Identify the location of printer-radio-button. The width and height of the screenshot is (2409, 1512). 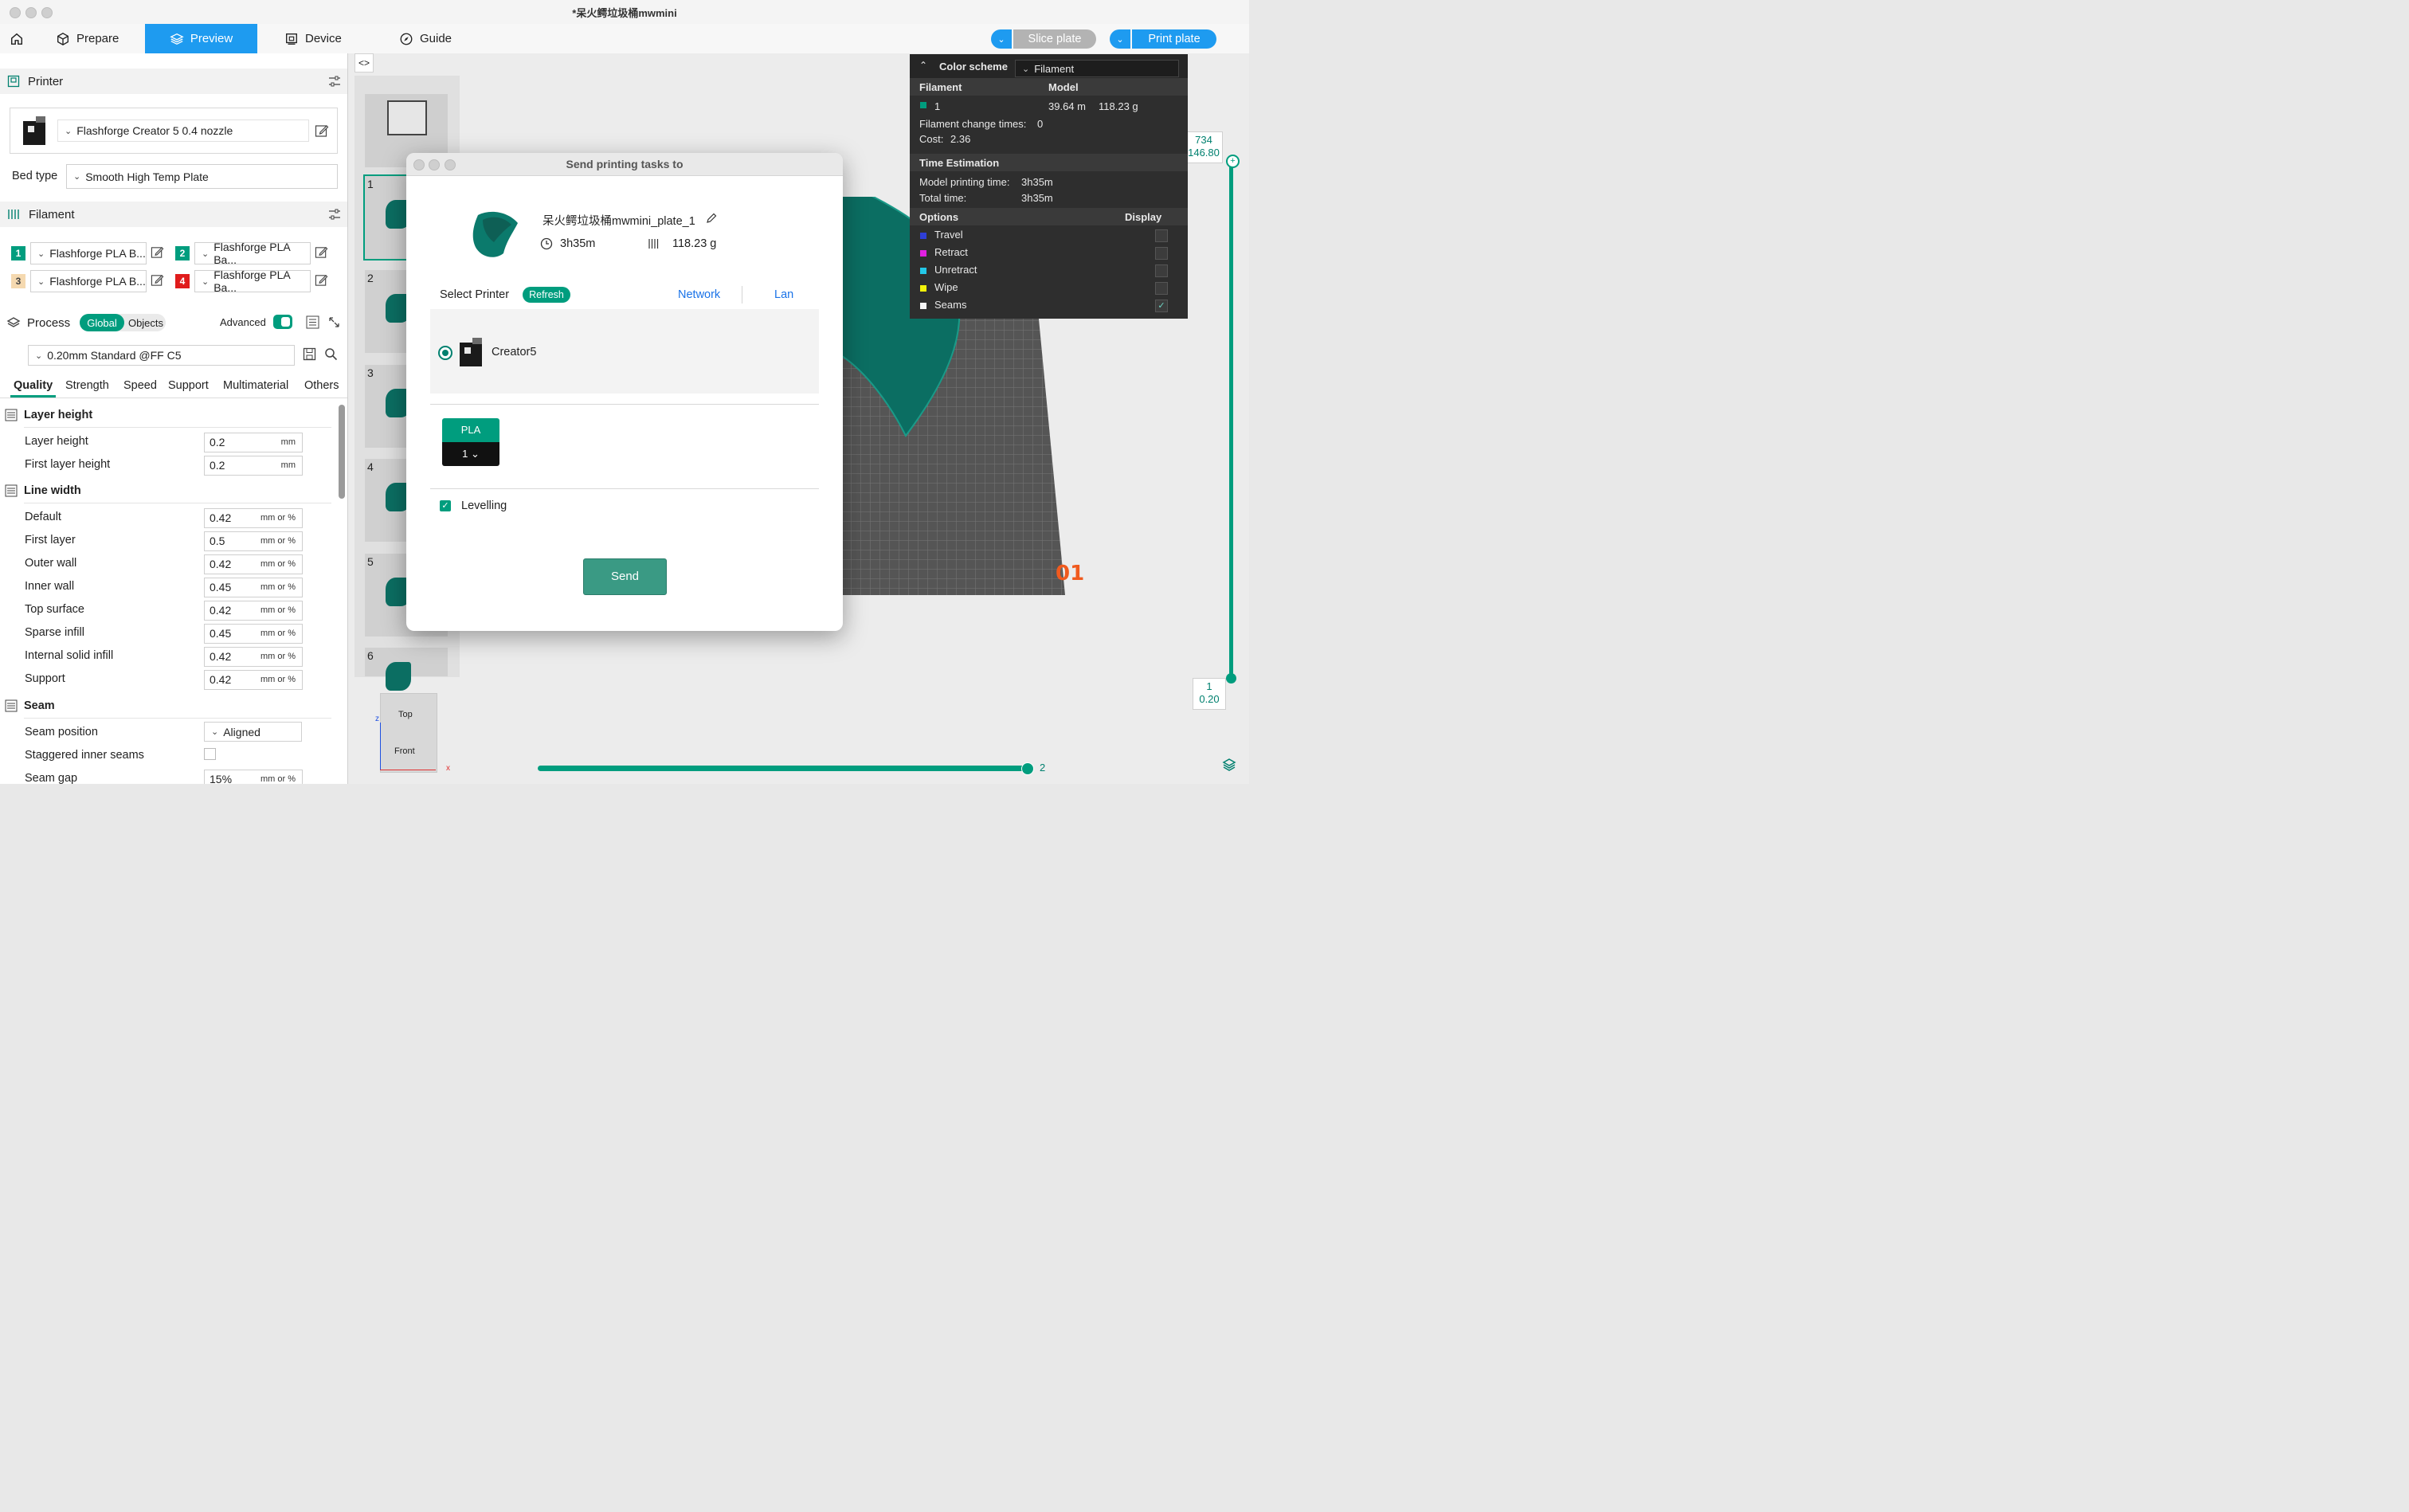
(445, 353).